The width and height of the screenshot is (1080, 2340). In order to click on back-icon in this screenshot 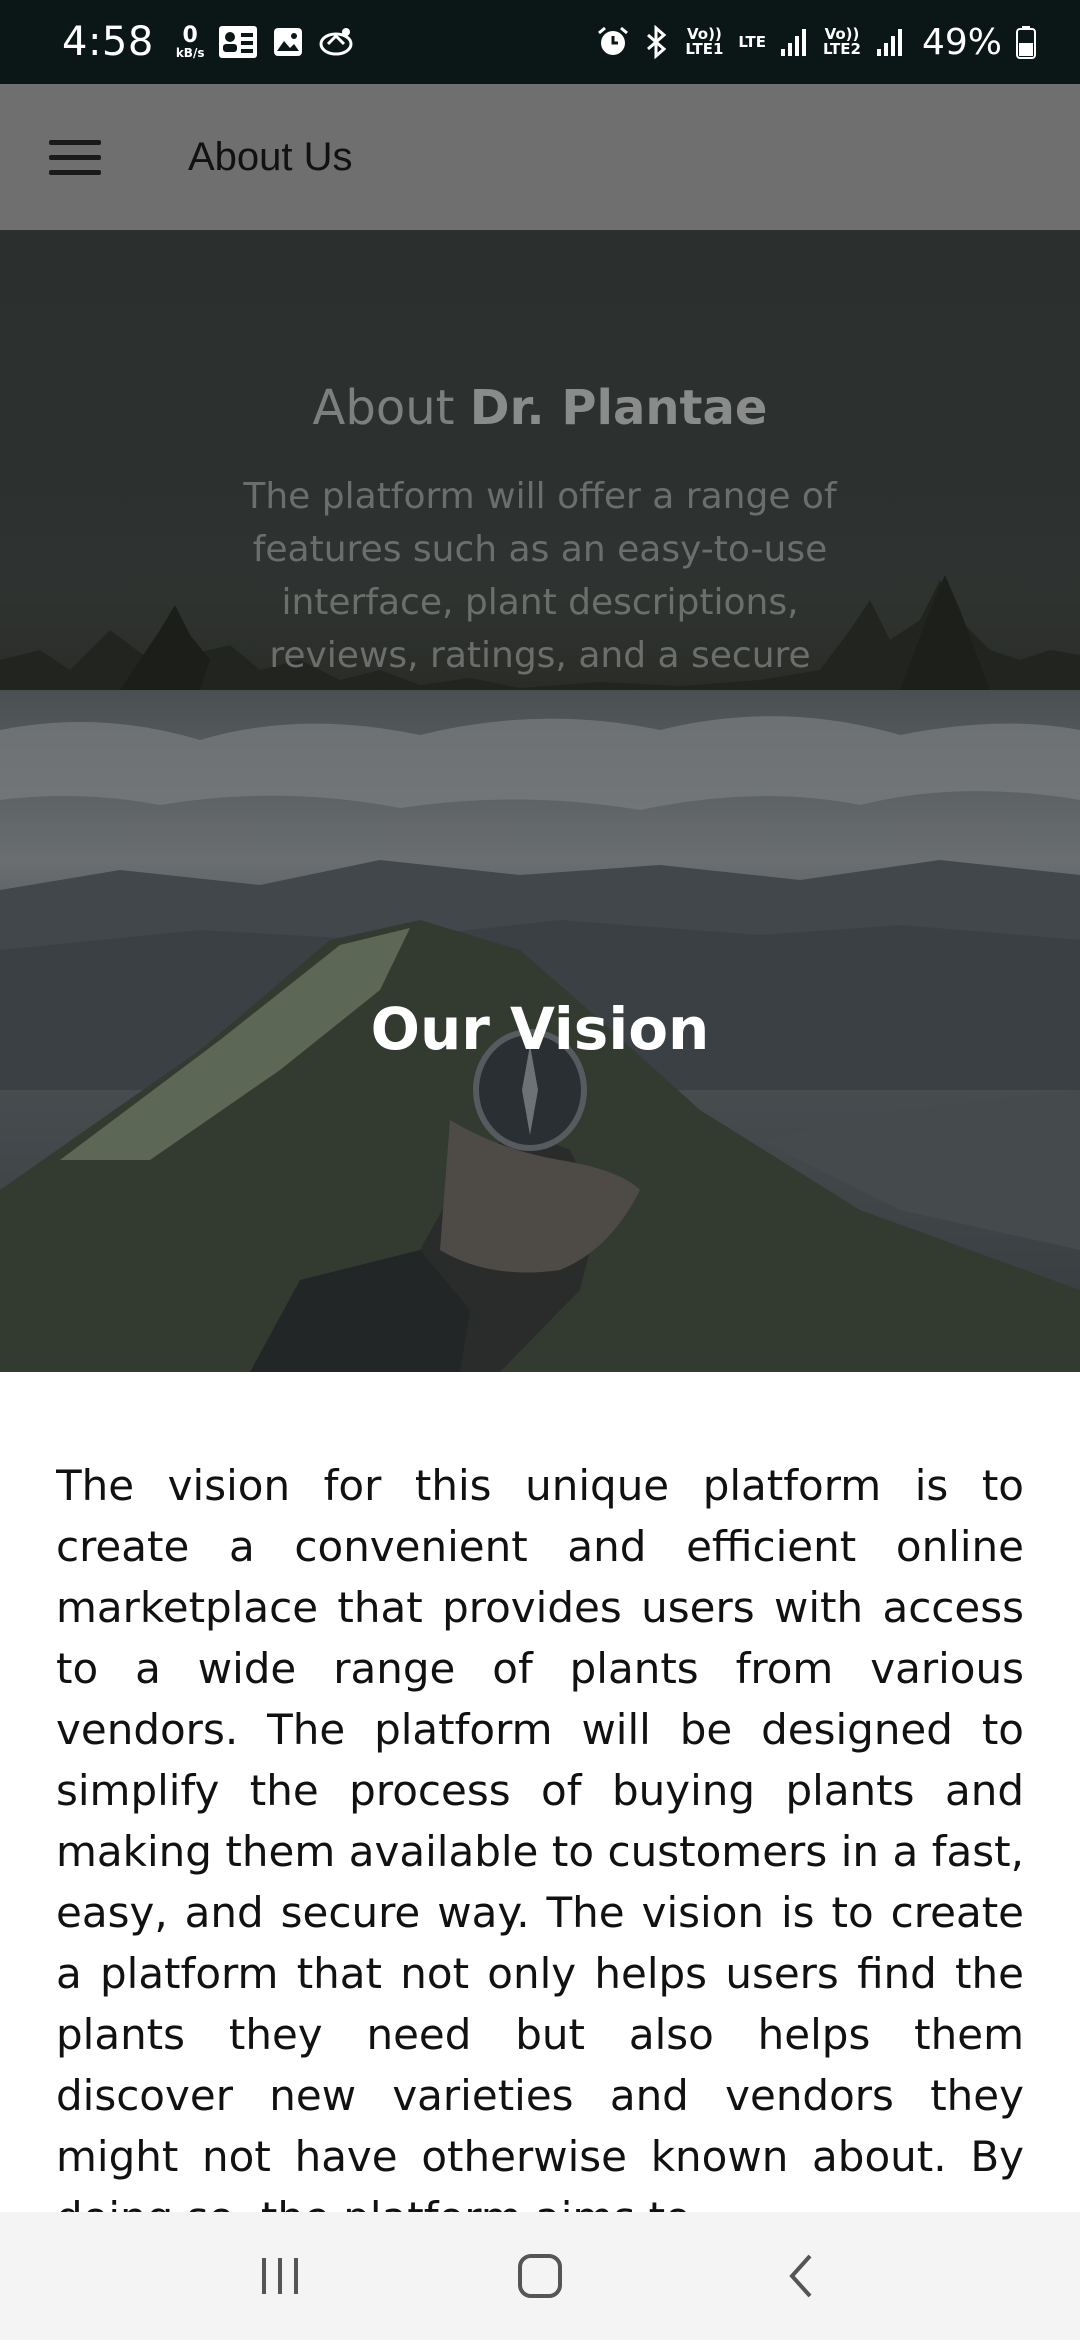, I will do `click(800, 2276)`.